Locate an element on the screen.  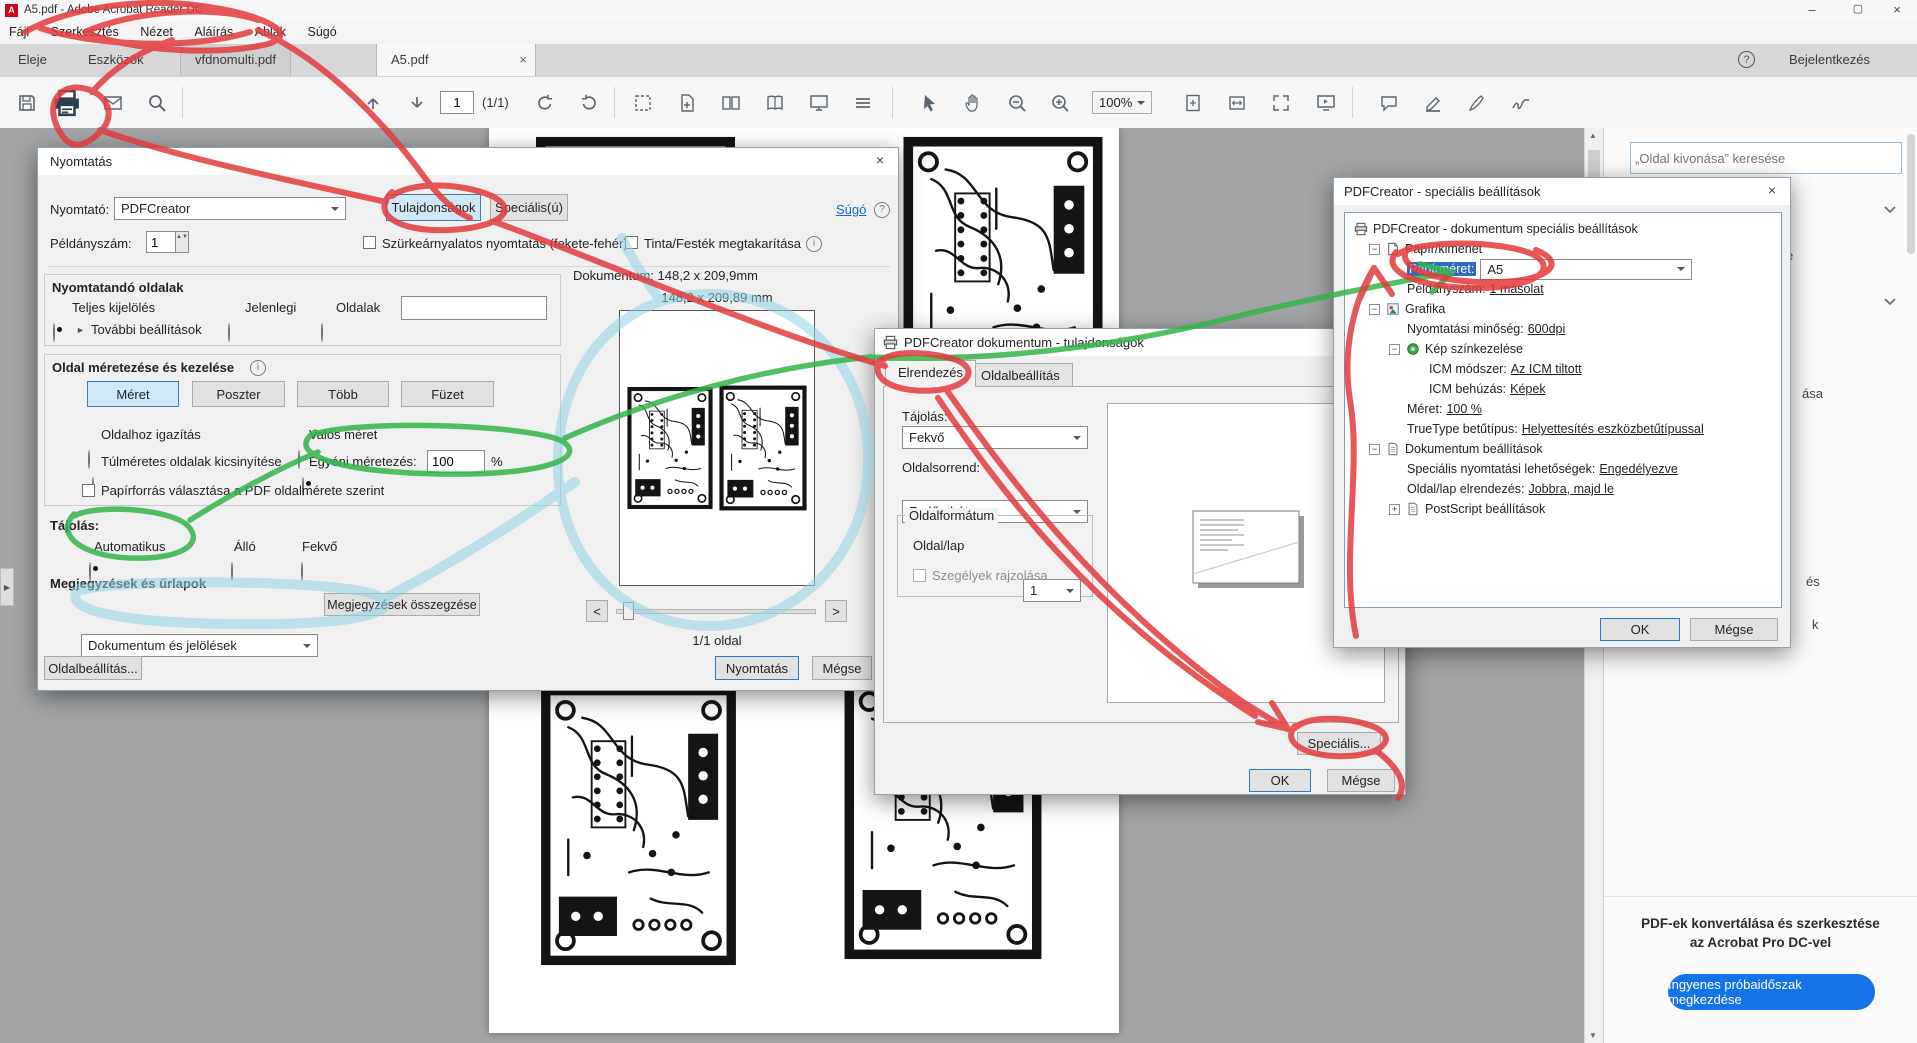
help-icon: ? is located at coordinates (1746, 59).